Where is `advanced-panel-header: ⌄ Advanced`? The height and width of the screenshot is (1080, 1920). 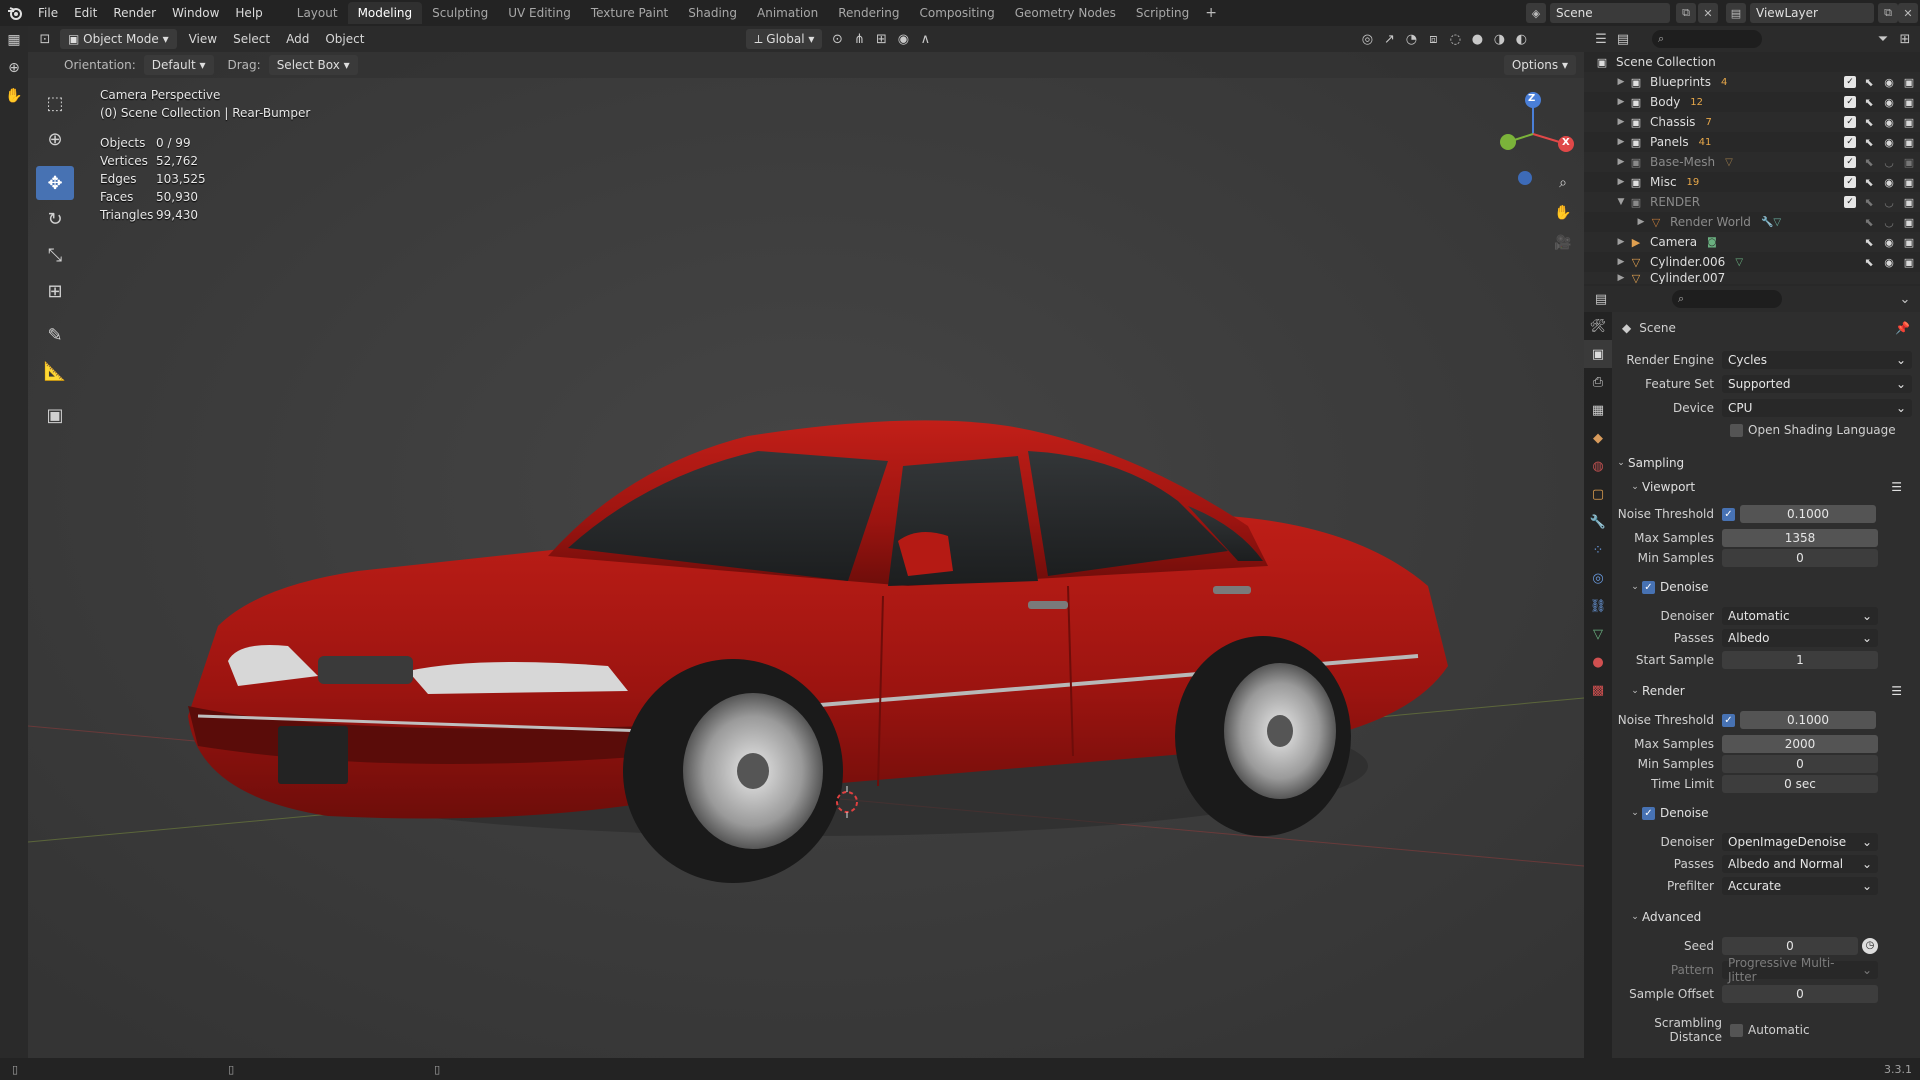
advanced-panel-header: ⌄ Advanced is located at coordinates (1767, 917).